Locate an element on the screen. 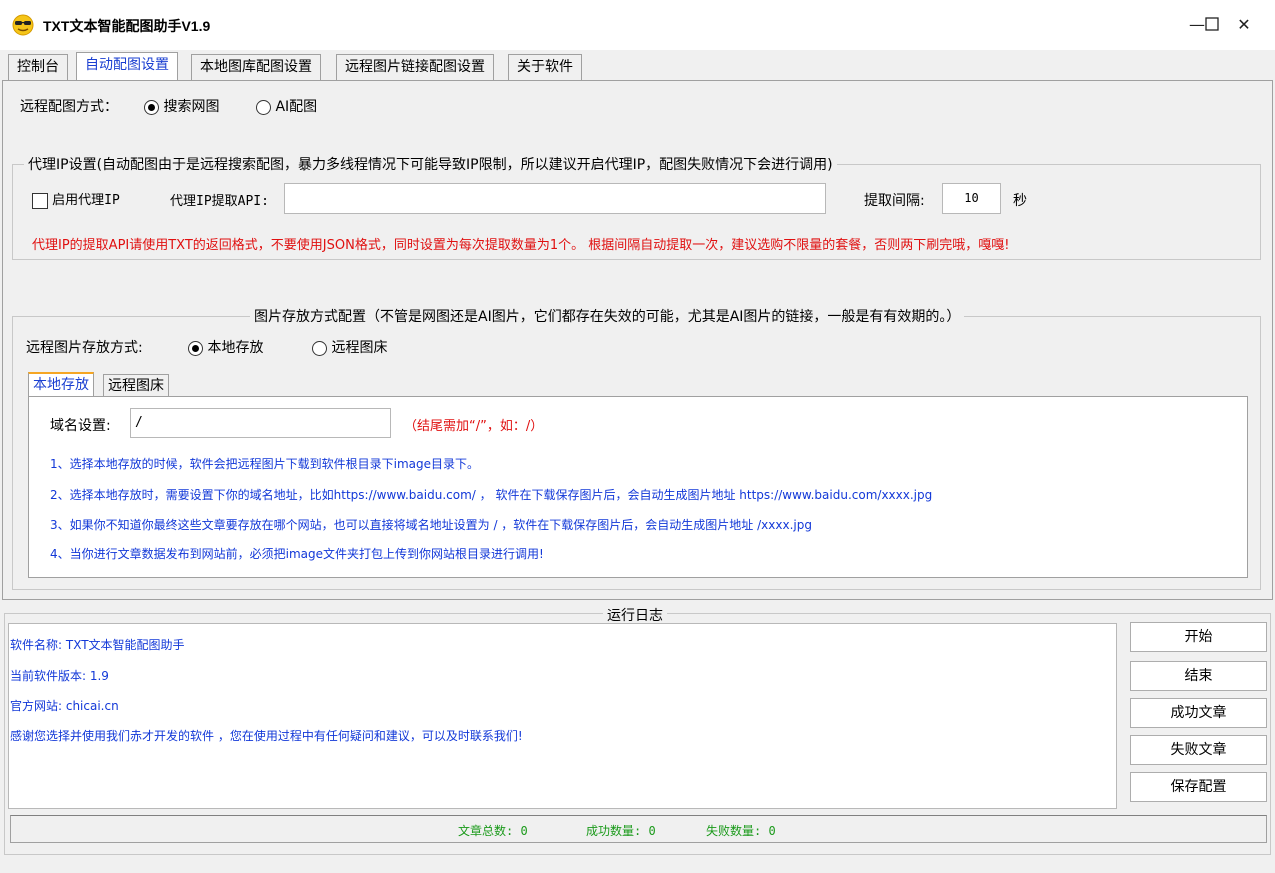 Image resolution: width=1275 pixels, height=873 pixels. window-title: TXT文本智能配图助手V1.9 is located at coordinates (127, 26).